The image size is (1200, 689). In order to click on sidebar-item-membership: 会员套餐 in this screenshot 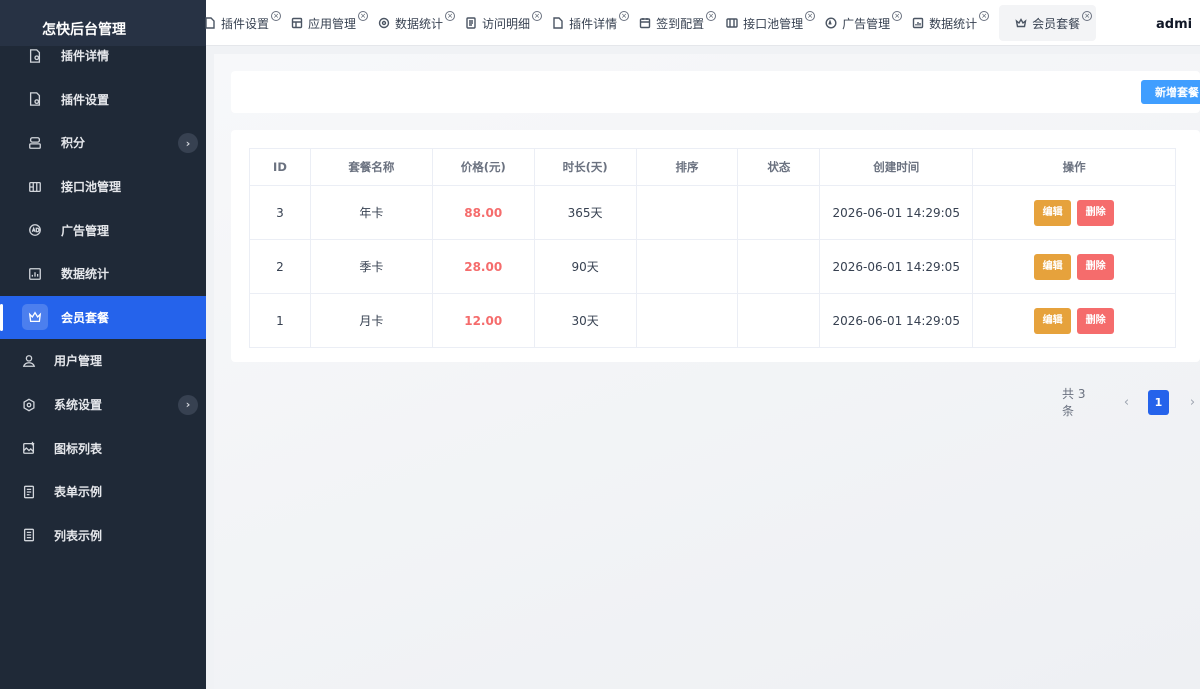, I will do `click(103, 317)`.